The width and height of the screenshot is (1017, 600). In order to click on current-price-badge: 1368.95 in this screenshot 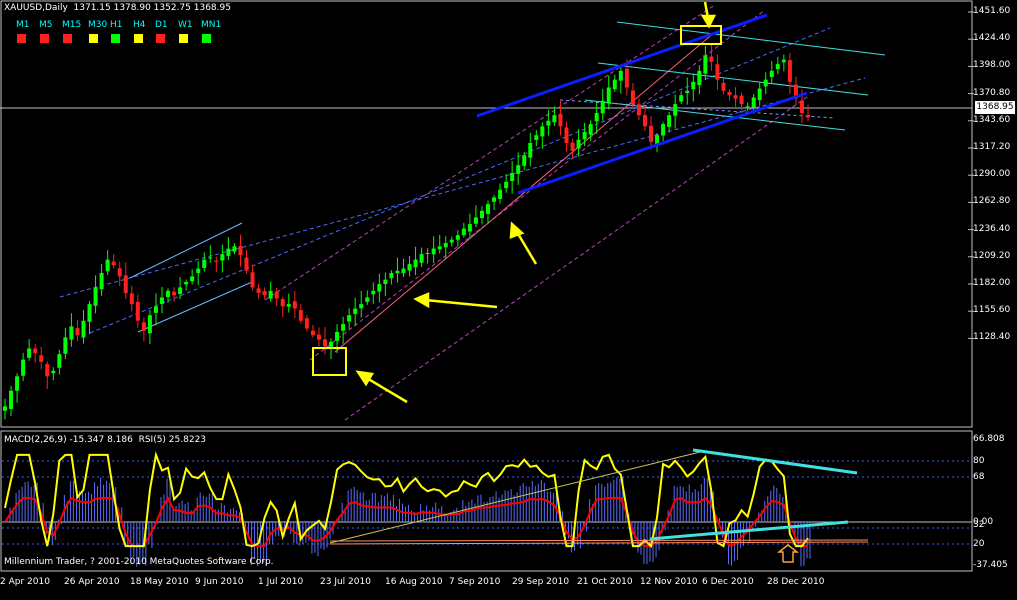, I will do `click(995, 107)`.